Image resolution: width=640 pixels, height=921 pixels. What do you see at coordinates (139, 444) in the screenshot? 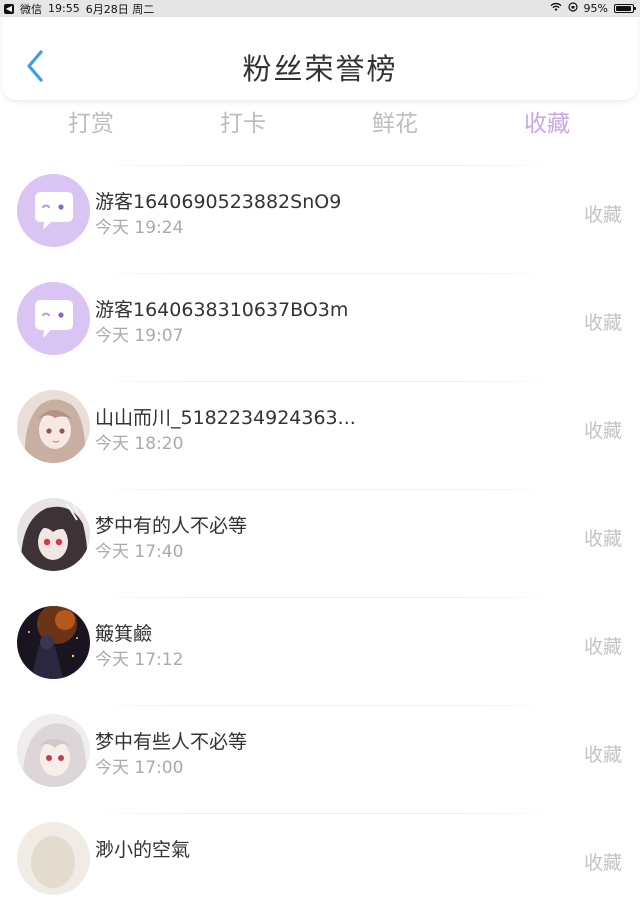
I see `timestamp: 今天 18:20` at bounding box center [139, 444].